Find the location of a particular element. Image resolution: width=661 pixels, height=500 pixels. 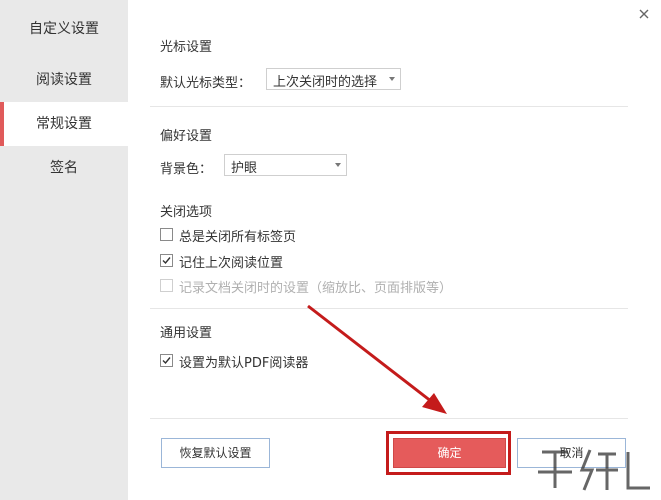

sidebar-item-general: 常规设置 is located at coordinates (64, 124).